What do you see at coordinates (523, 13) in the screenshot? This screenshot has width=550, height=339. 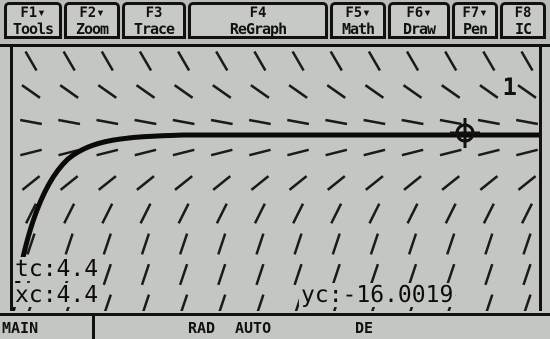 I see `f8-key: F8` at bounding box center [523, 13].